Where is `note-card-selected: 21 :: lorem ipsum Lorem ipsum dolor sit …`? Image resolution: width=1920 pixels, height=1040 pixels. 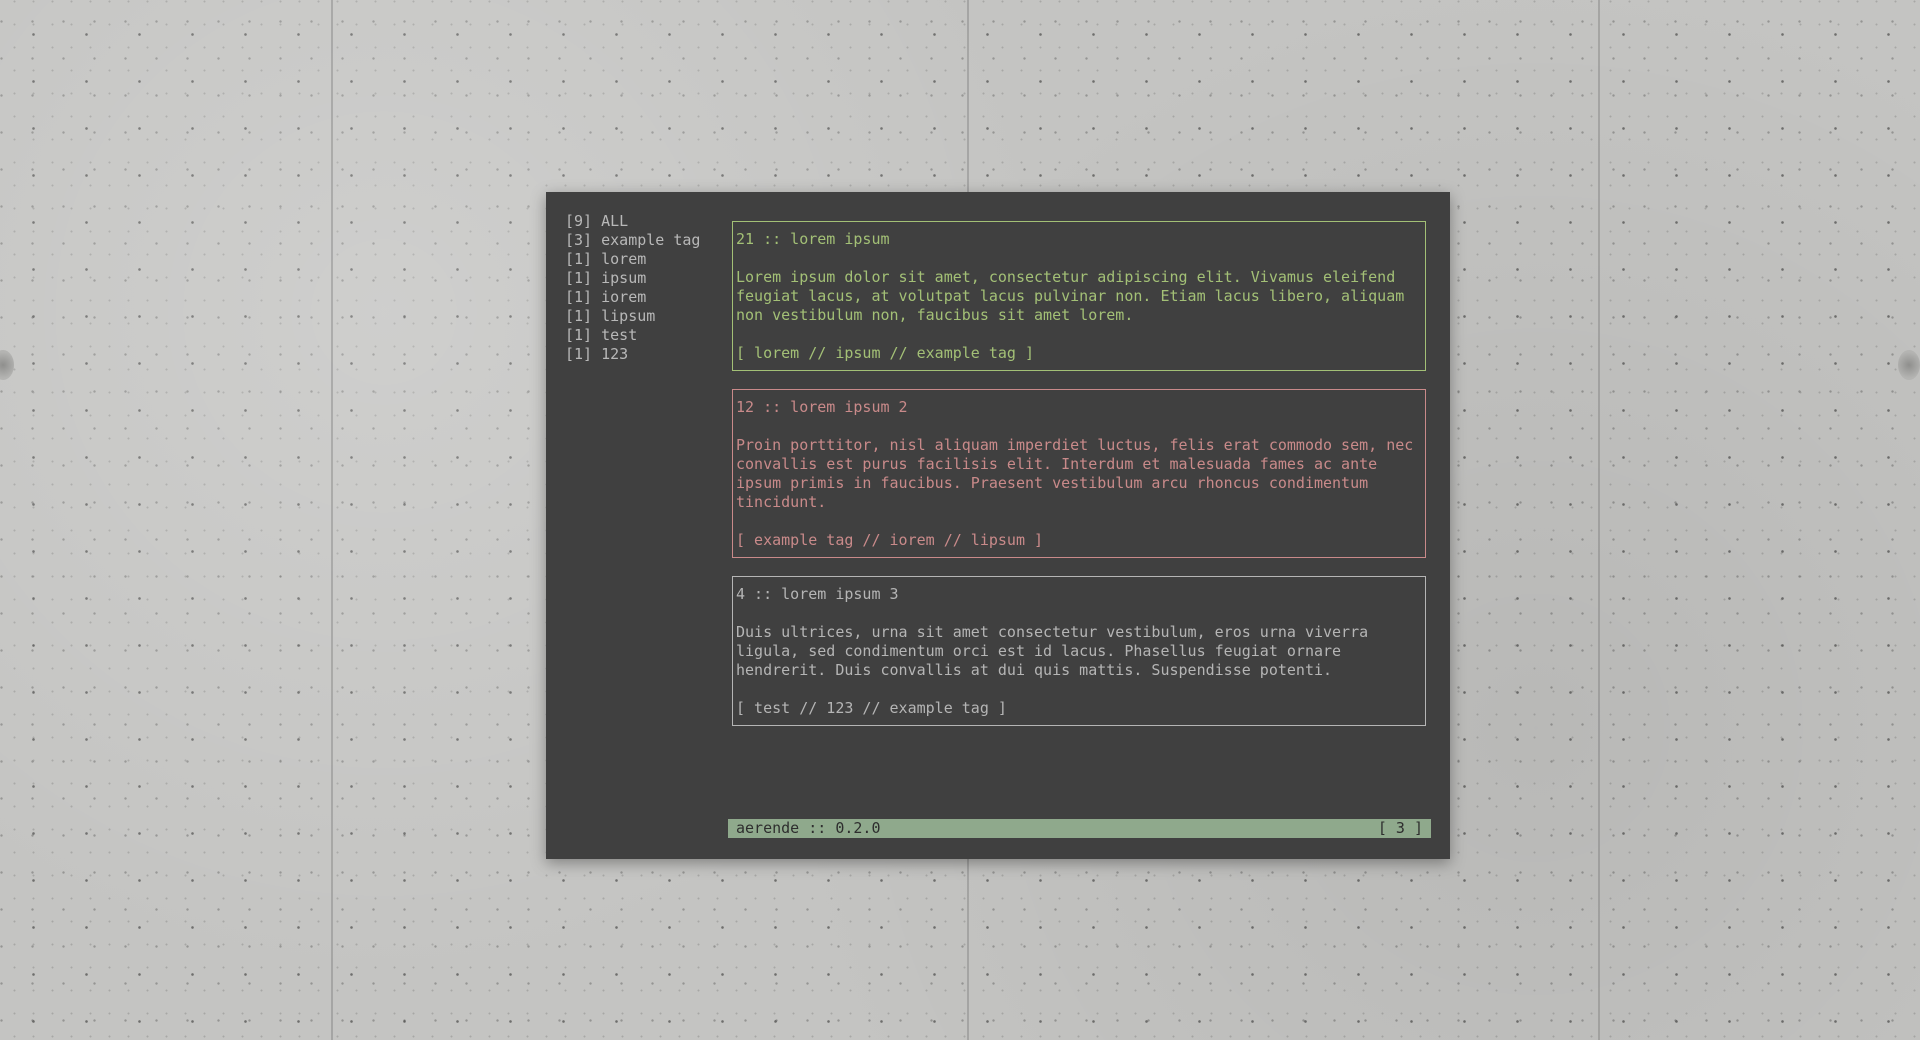
note-card-selected: 21 :: lorem ipsum Lorem ipsum dolor sit … is located at coordinates (1079, 296).